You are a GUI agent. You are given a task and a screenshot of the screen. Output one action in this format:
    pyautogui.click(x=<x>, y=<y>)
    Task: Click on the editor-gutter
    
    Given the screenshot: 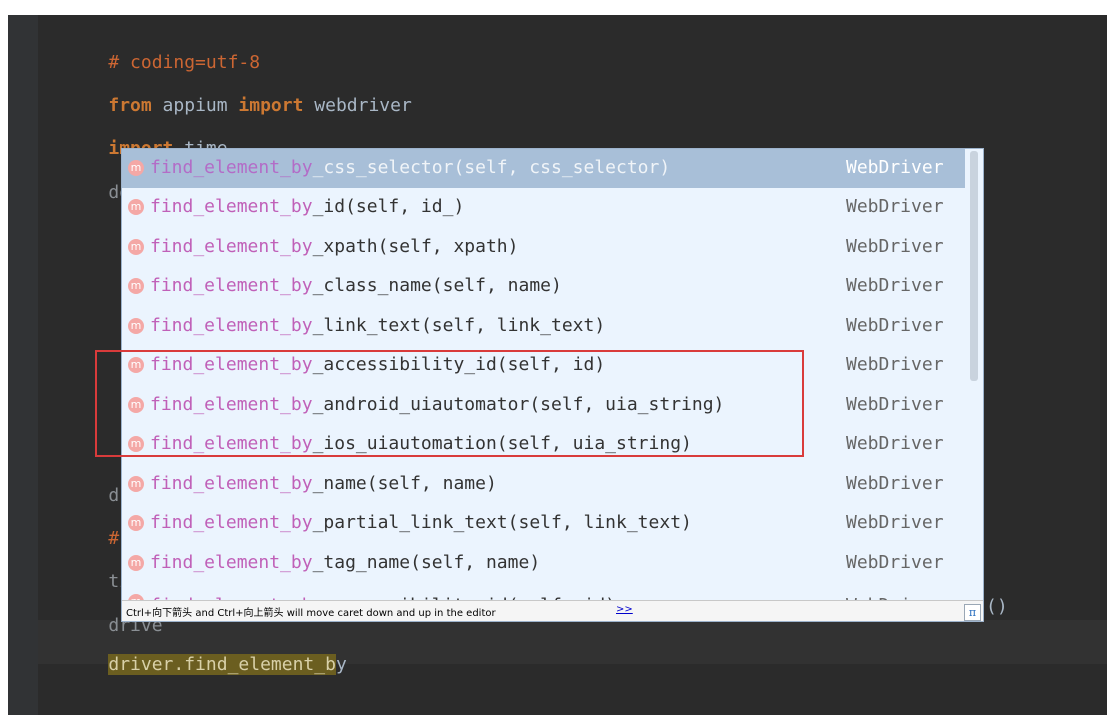 What is the action you would take?
    pyautogui.click(x=23, y=365)
    